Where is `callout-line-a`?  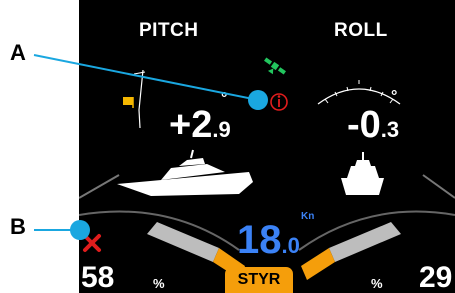 callout-line-a is located at coordinates (146, 77).